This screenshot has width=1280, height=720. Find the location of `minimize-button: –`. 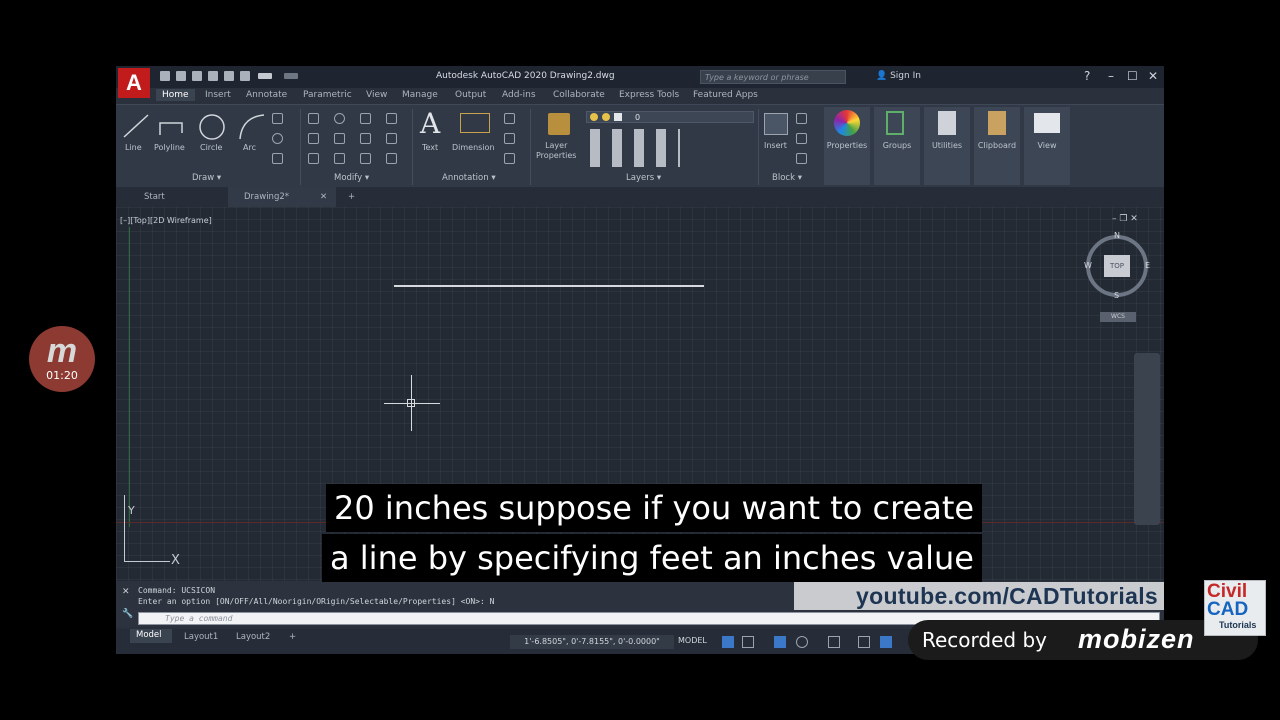

minimize-button: – is located at coordinates (1111, 76).